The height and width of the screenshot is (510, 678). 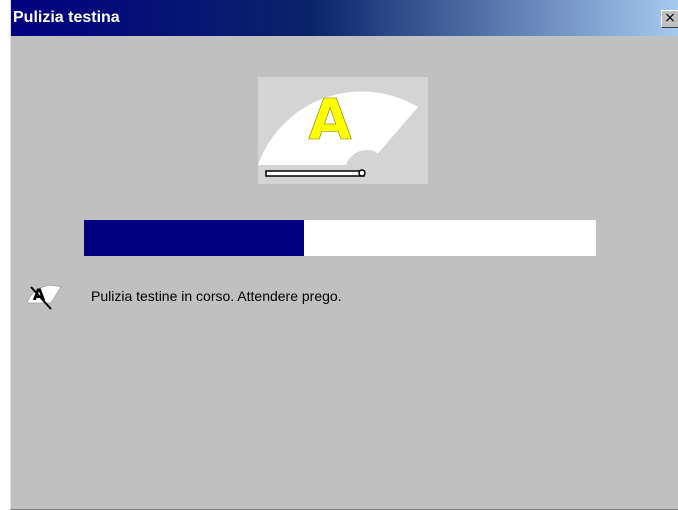 What do you see at coordinates (340, 238) in the screenshot?
I see `progress-bar` at bounding box center [340, 238].